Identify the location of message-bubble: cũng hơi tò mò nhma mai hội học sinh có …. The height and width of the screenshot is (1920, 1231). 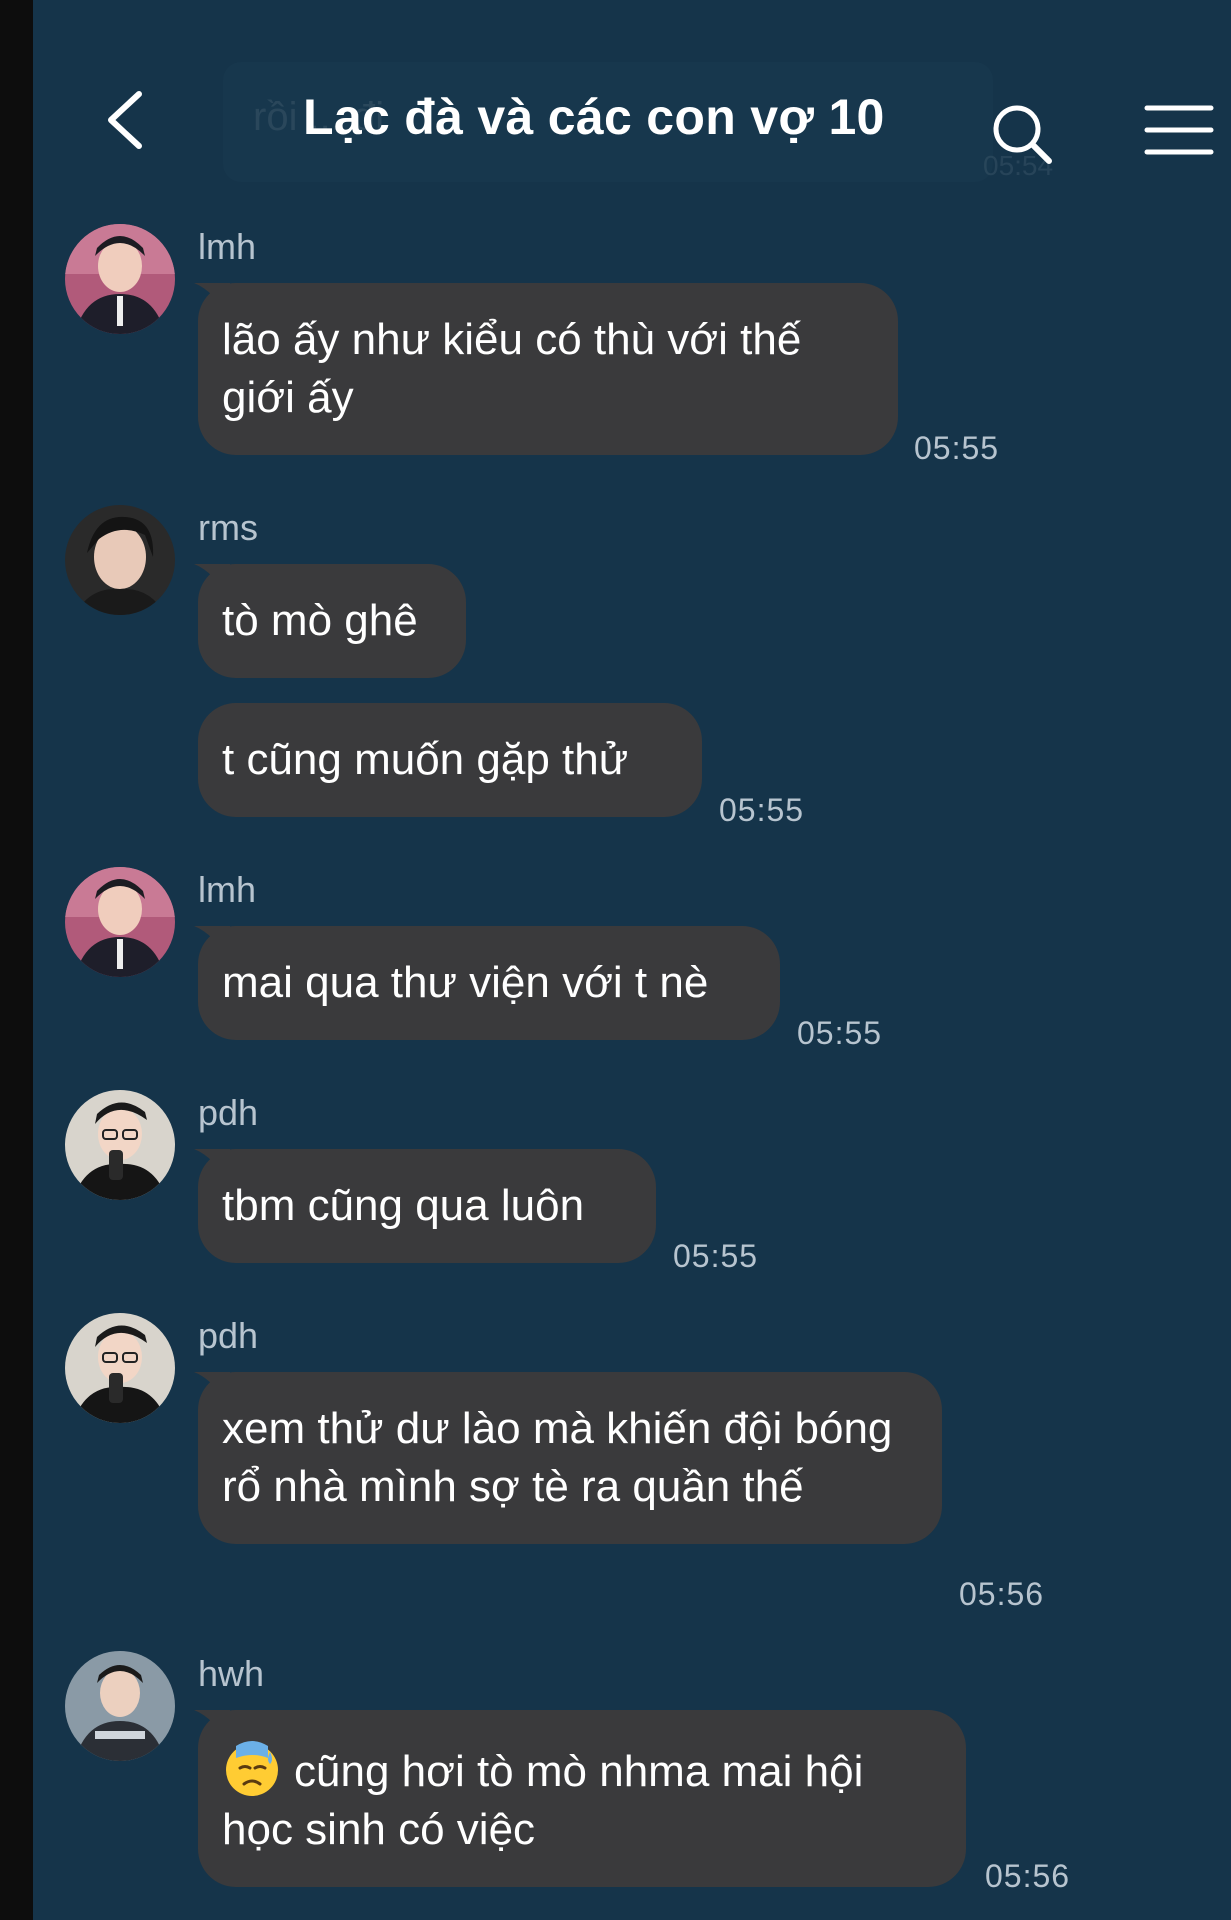
(580, 1798).